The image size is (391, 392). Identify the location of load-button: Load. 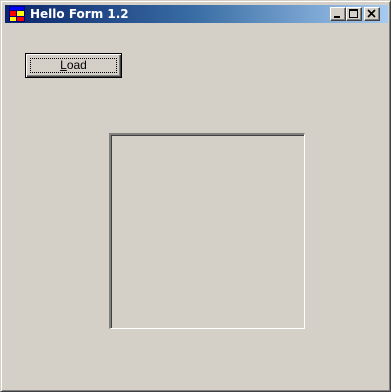
(73, 65).